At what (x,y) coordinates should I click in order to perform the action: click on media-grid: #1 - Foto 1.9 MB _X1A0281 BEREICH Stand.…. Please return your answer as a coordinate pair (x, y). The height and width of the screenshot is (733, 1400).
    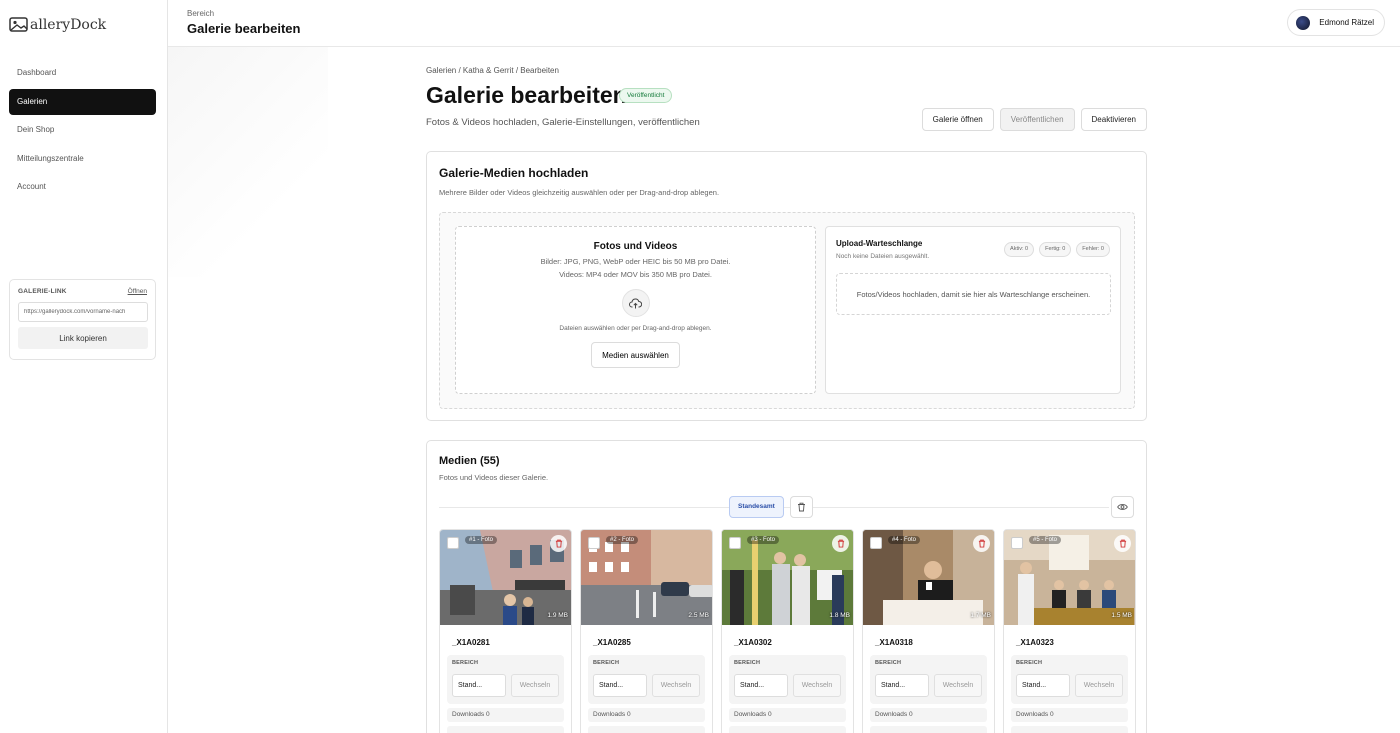
    Looking at the image, I should click on (787, 631).